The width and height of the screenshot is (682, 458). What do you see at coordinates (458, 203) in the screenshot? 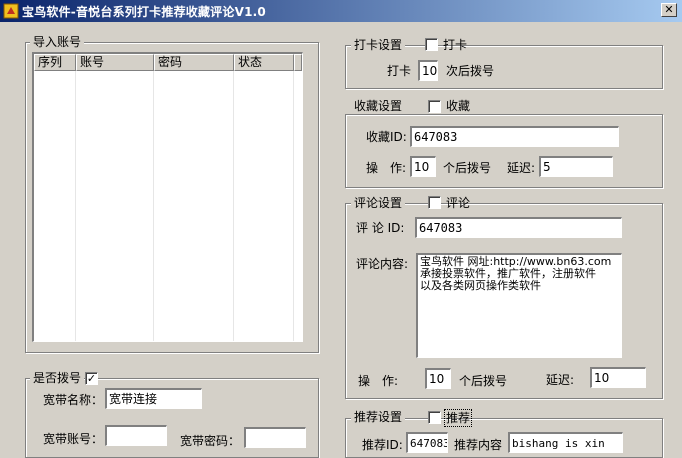
I see `comment-checkbox-label: 评论` at bounding box center [458, 203].